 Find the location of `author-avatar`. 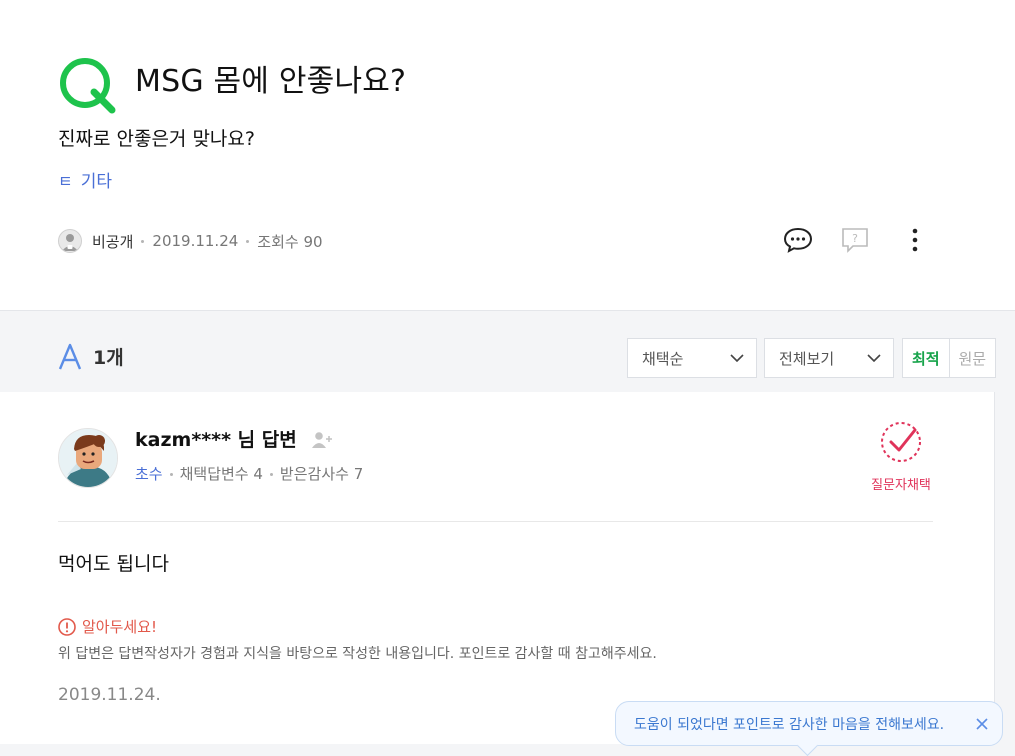

author-avatar is located at coordinates (70, 241).